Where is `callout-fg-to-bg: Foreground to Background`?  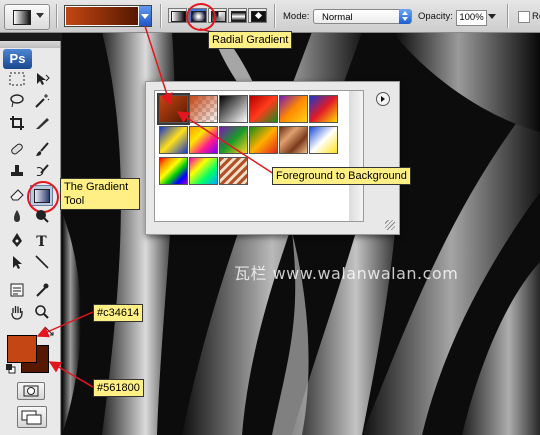
callout-fg-to-bg: Foreground to Background is located at coordinates (341, 176).